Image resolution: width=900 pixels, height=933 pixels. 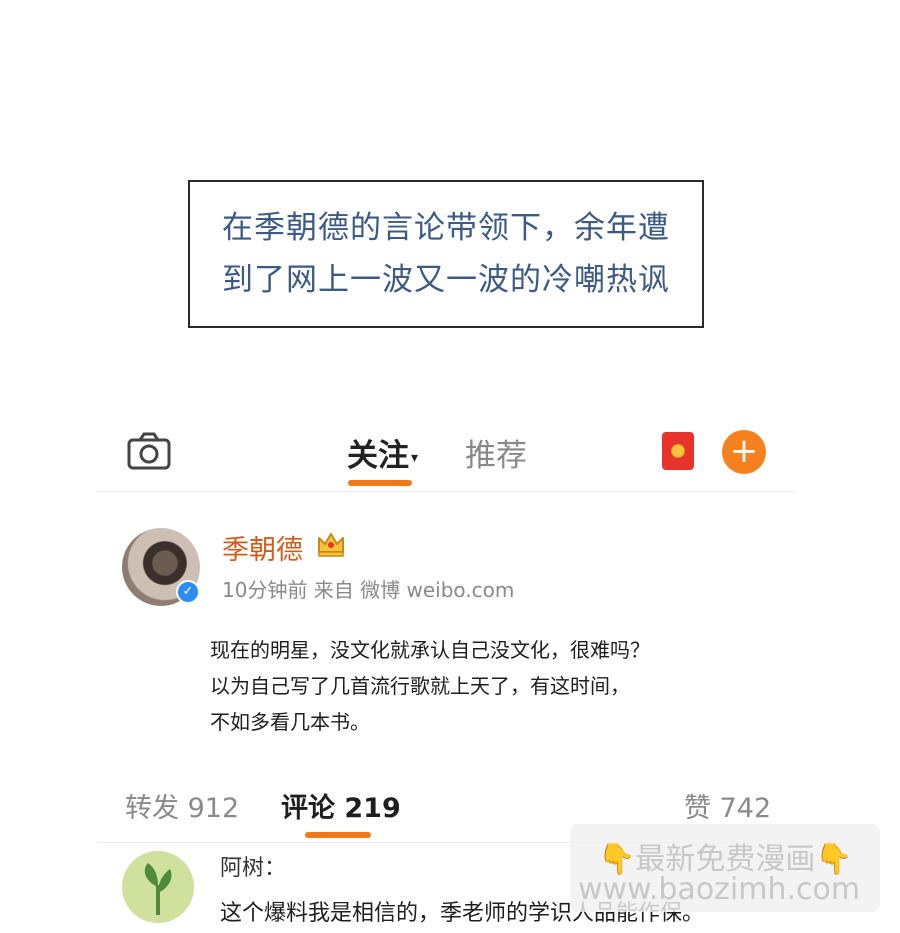 What do you see at coordinates (149, 451) in the screenshot?
I see `camera-icon` at bounding box center [149, 451].